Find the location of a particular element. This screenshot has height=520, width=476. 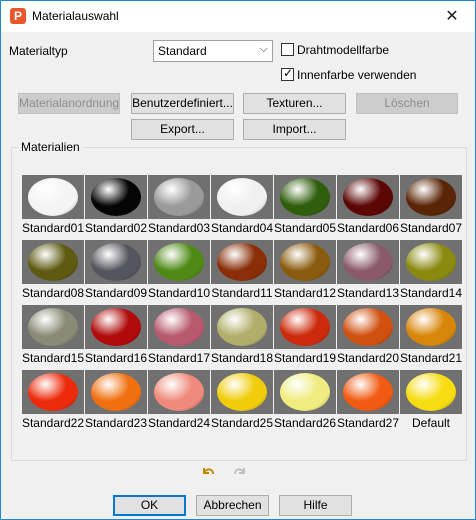

material-tile: Standard24 is located at coordinates (179, 401).